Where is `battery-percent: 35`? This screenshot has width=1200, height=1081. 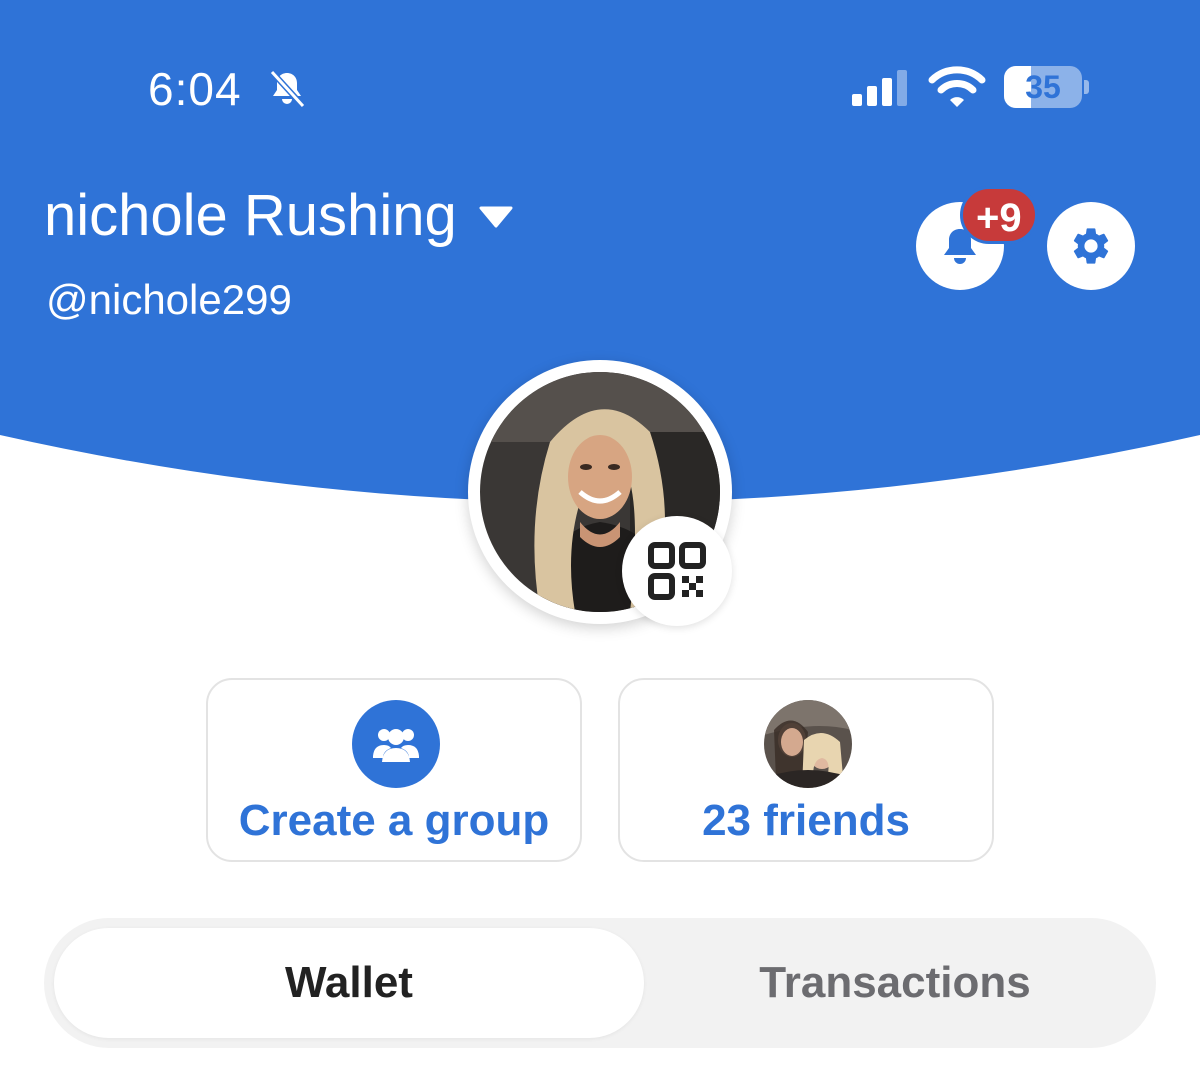
battery-percent: 35 is located at coordinates (1043, 87).